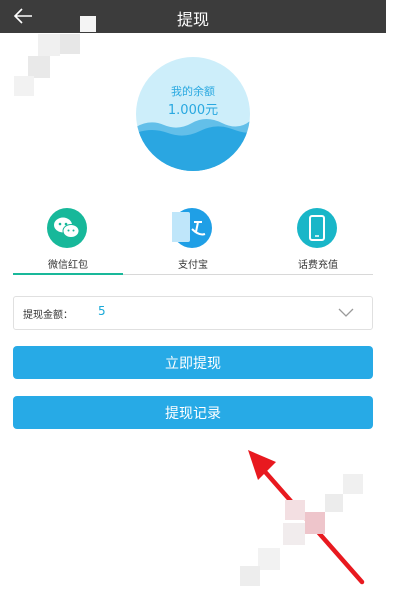  Describe the element at coordinates (67, 228) in the screenshot. I see `wechat-icon` at that location.